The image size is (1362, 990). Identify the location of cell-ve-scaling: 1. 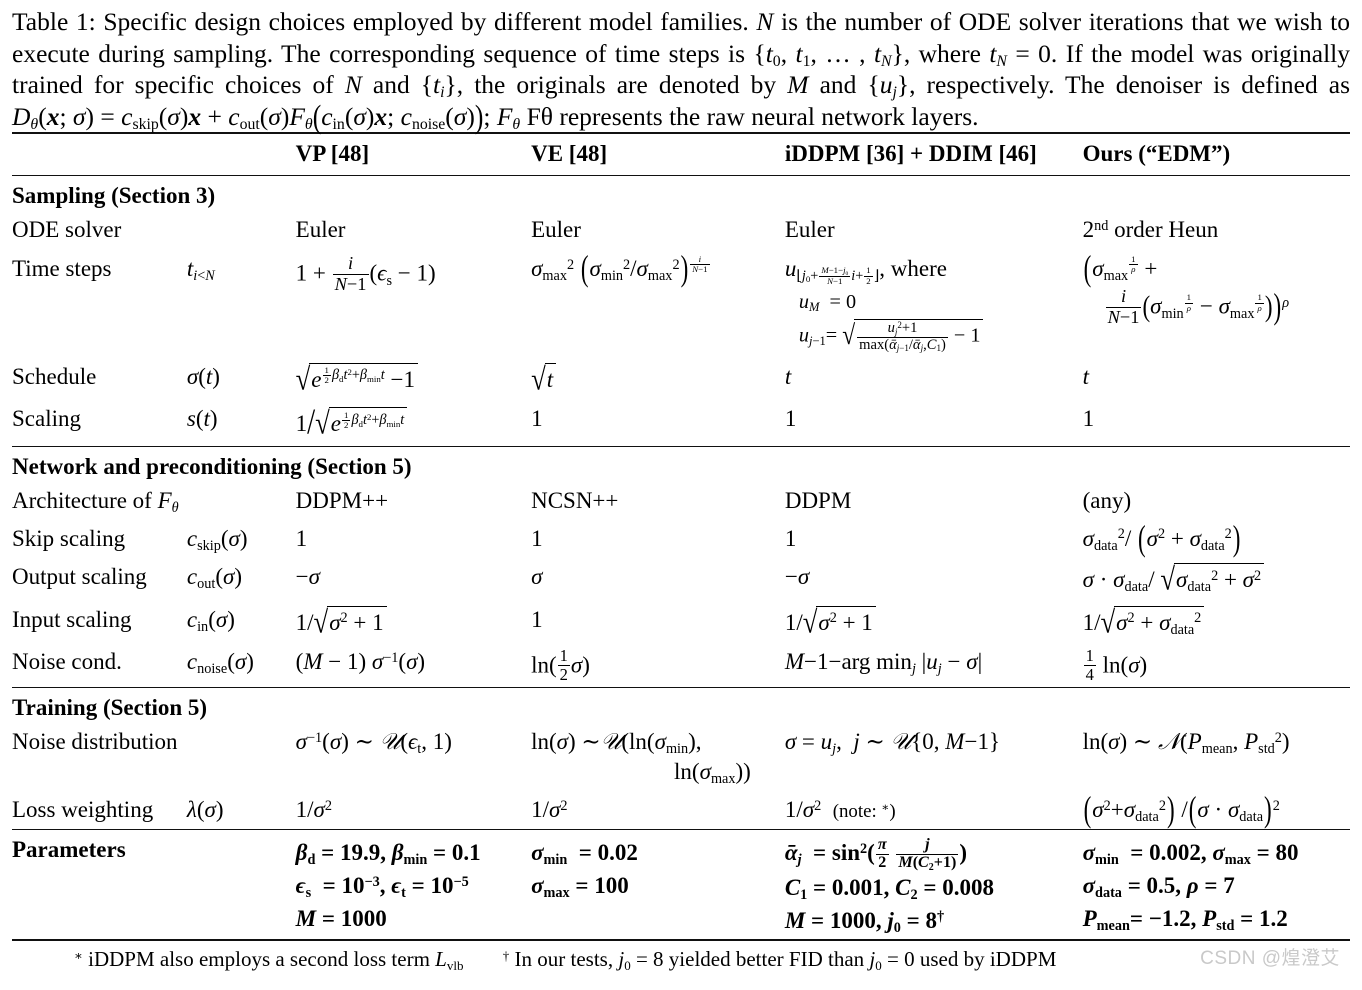
(537, 419).